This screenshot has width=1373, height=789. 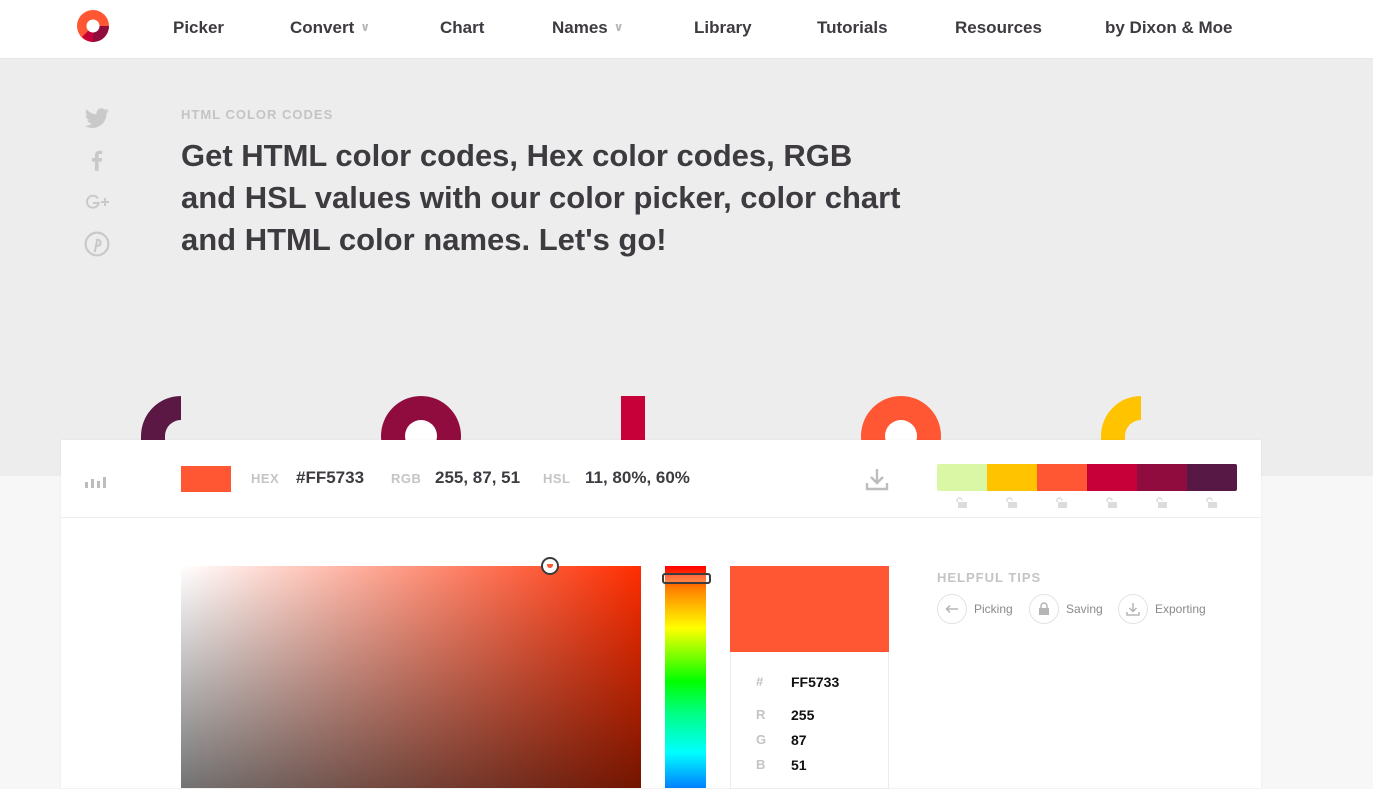 What do you see at coordinates (97, 480) in the screenshot?
I see `bar-chart-icon` at bounding box center [97, 480].